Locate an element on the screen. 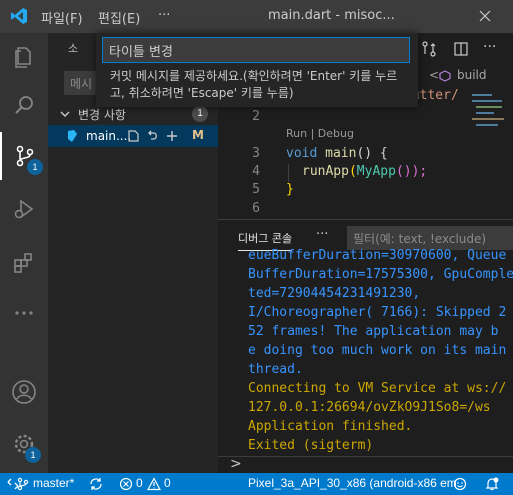 Image resolution: width=513 pixels, height=495 pixels. panel-more-icon: ··· is located at coordinates (322, 234).